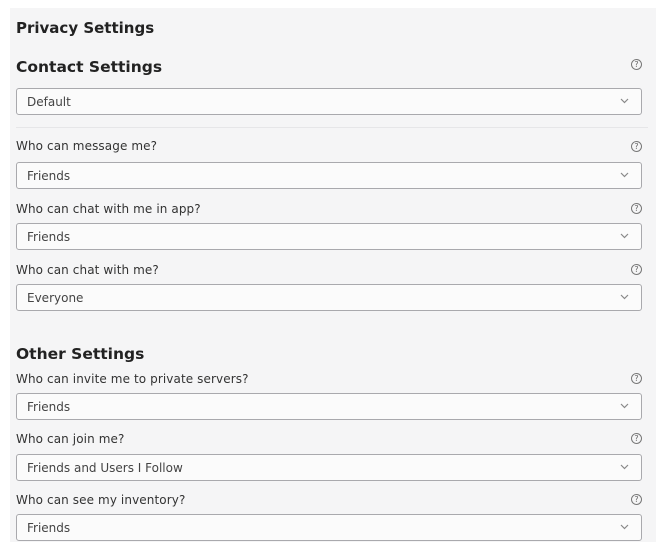  I want to click on contact-settings-dropdown: Default, so click(329, 101).